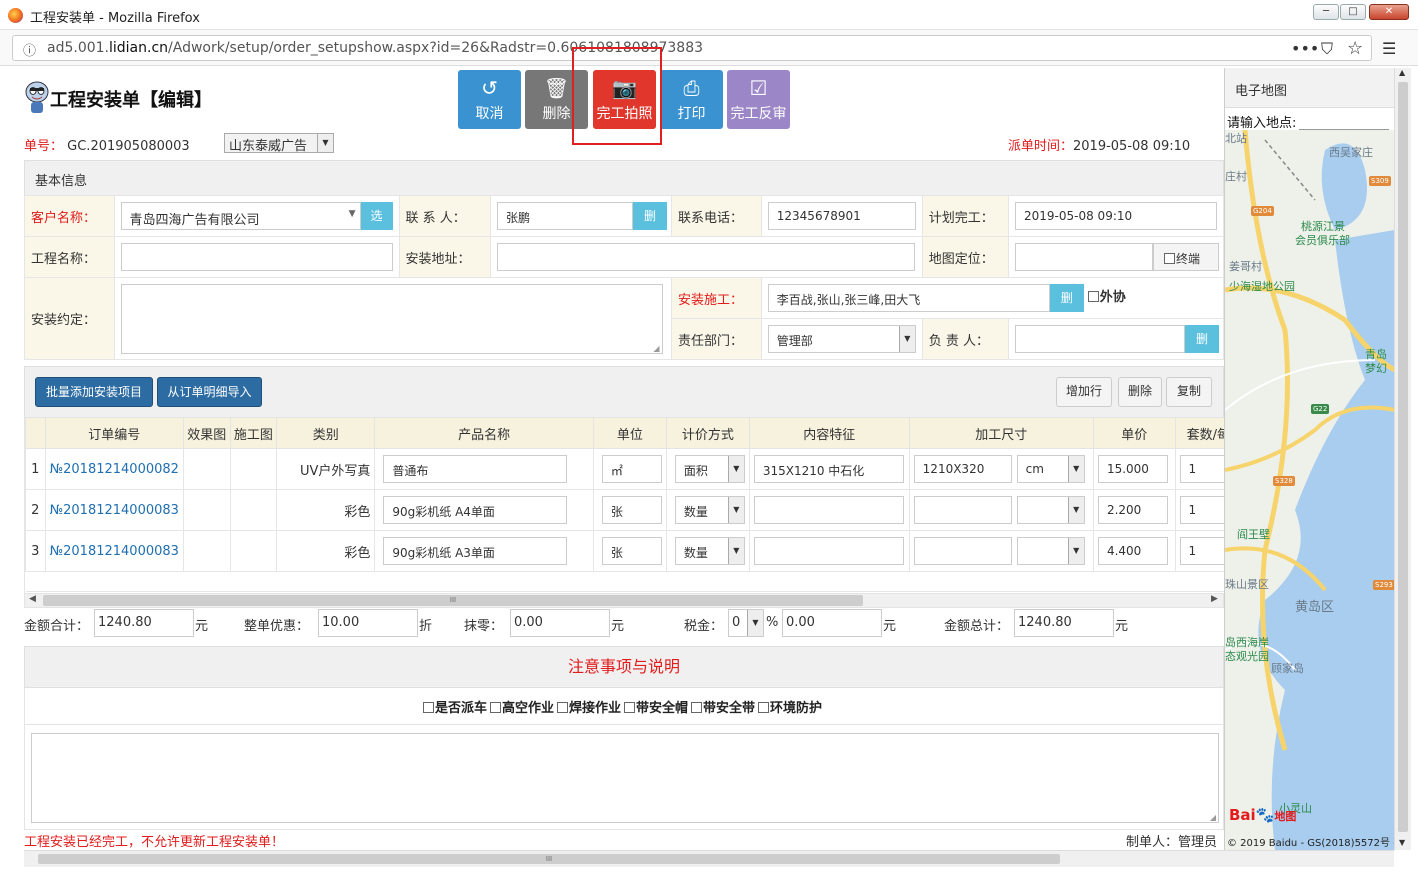 The image size is (1418, 876). I want to click on unapprove-button: ☑ 完工反审, so click(758, 99).